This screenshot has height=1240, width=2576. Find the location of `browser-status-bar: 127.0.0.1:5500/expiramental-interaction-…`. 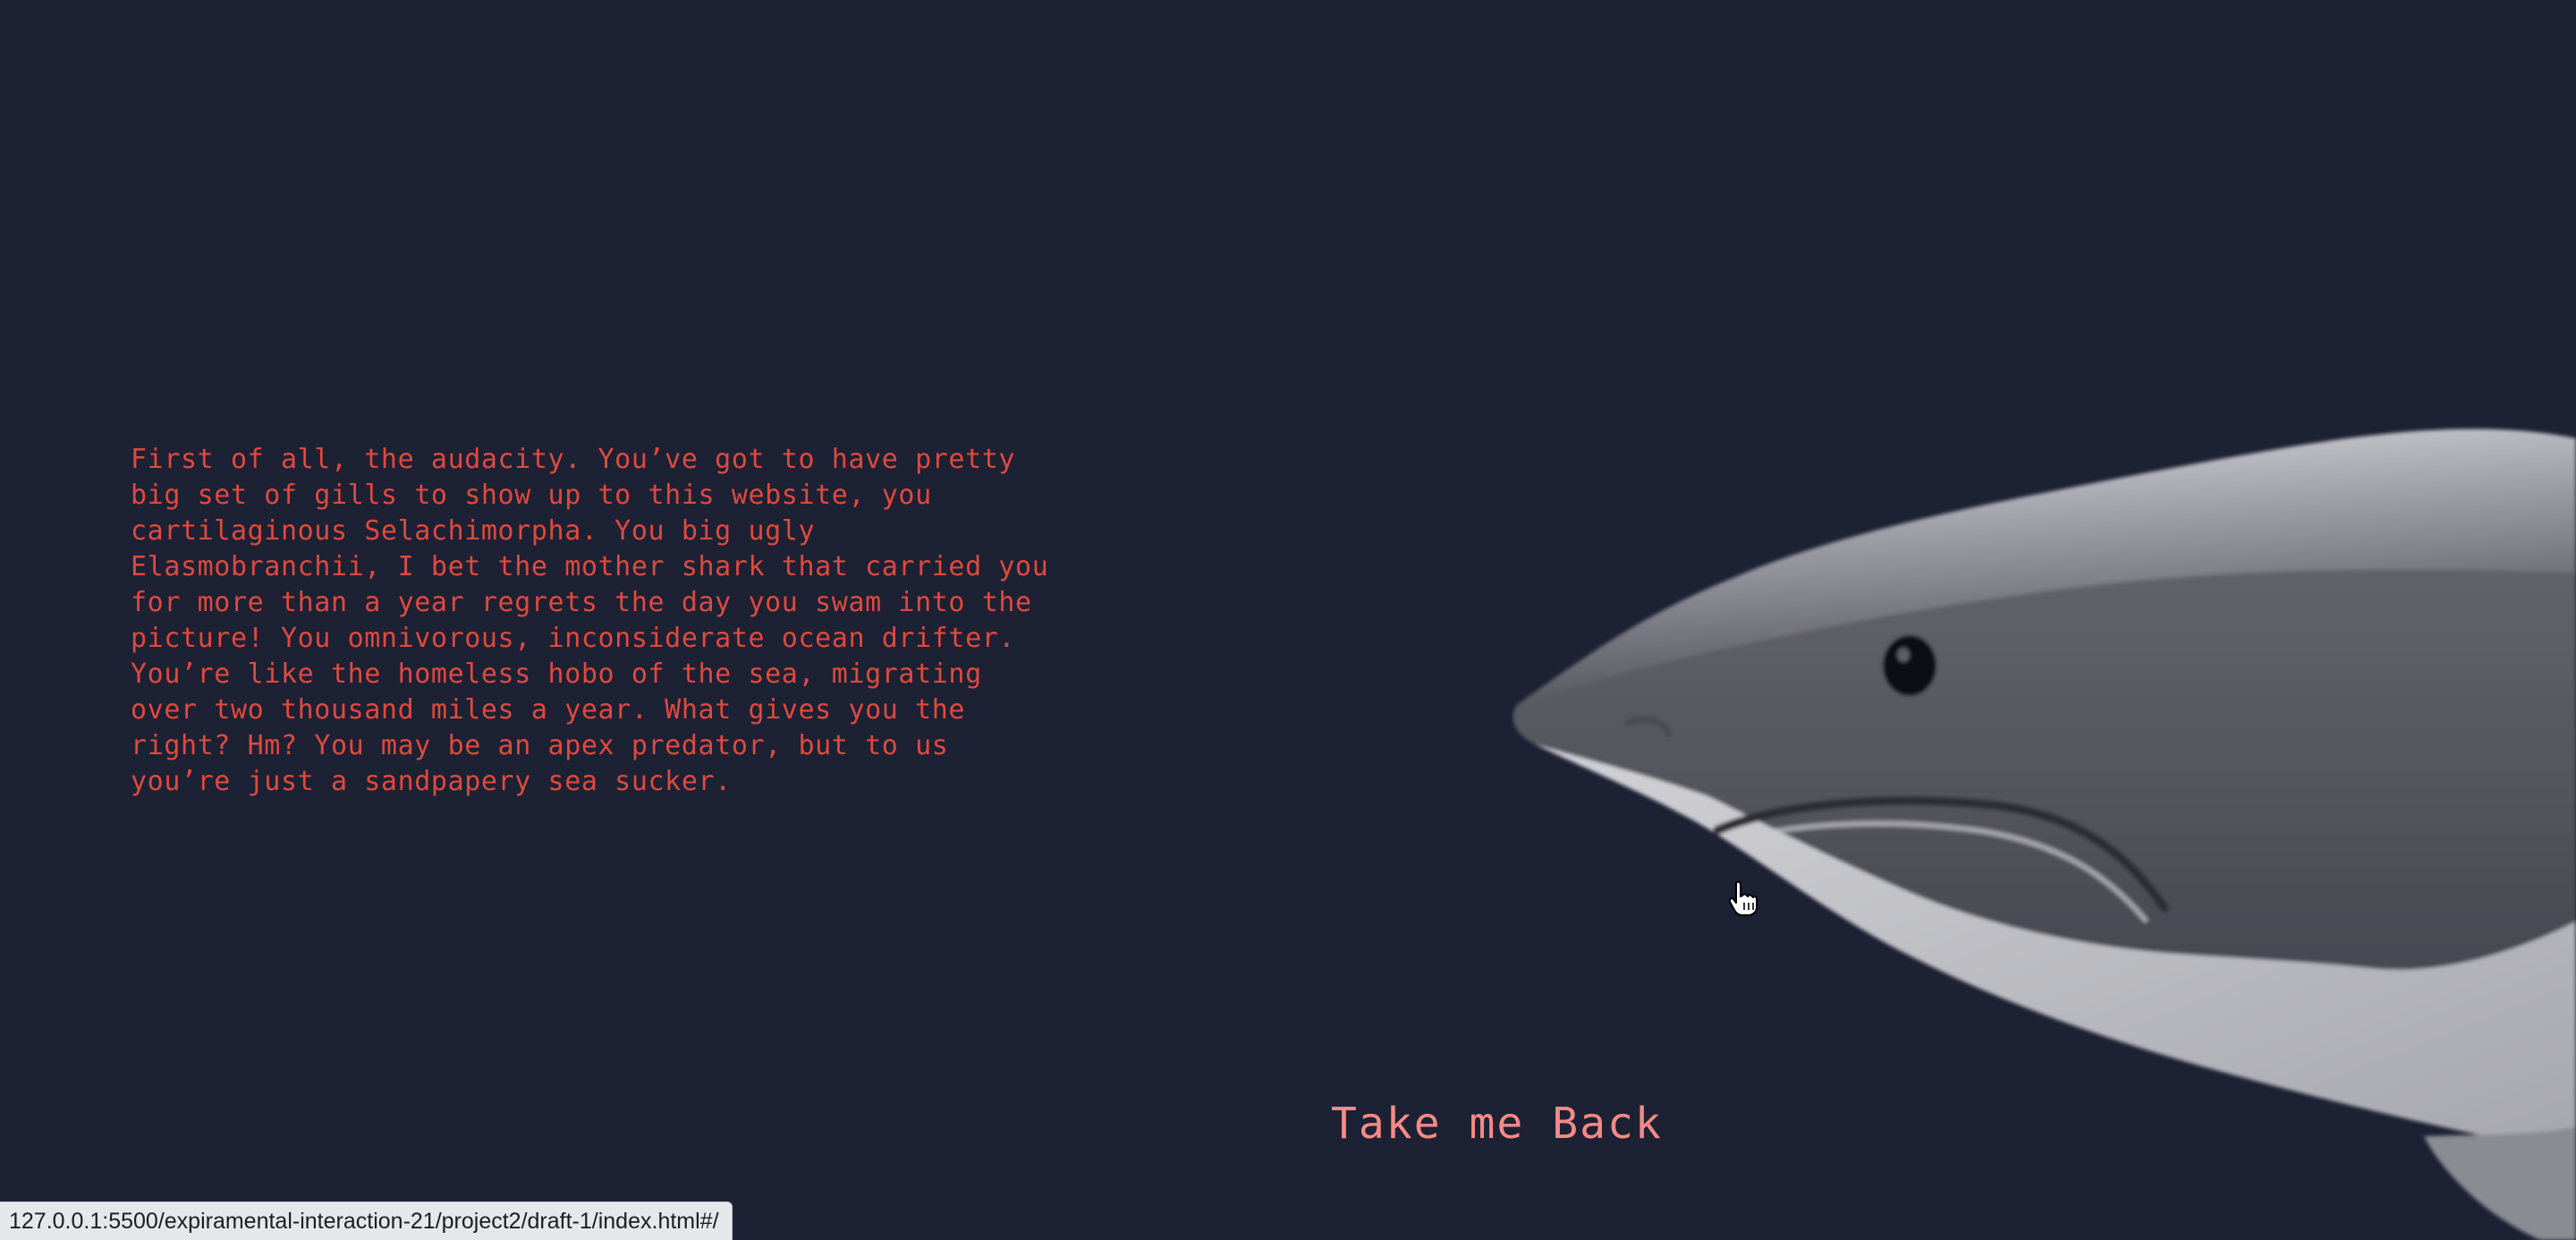

browser-status-bar: 127.0.0.1:5500/expiramental-interaction-… is located at coordinates (366, 1221).